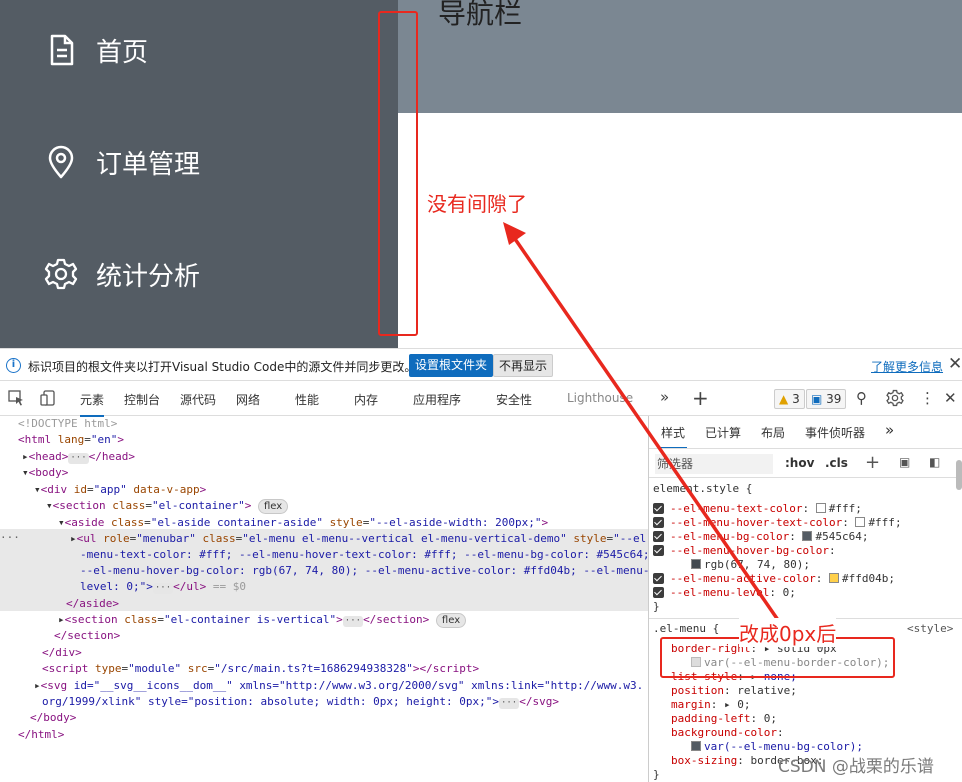  What do you see at coordinates (788, 632) in the screenshot?
I see `annotation-change-note: 改成0px后` at bounding box center [788, 632].